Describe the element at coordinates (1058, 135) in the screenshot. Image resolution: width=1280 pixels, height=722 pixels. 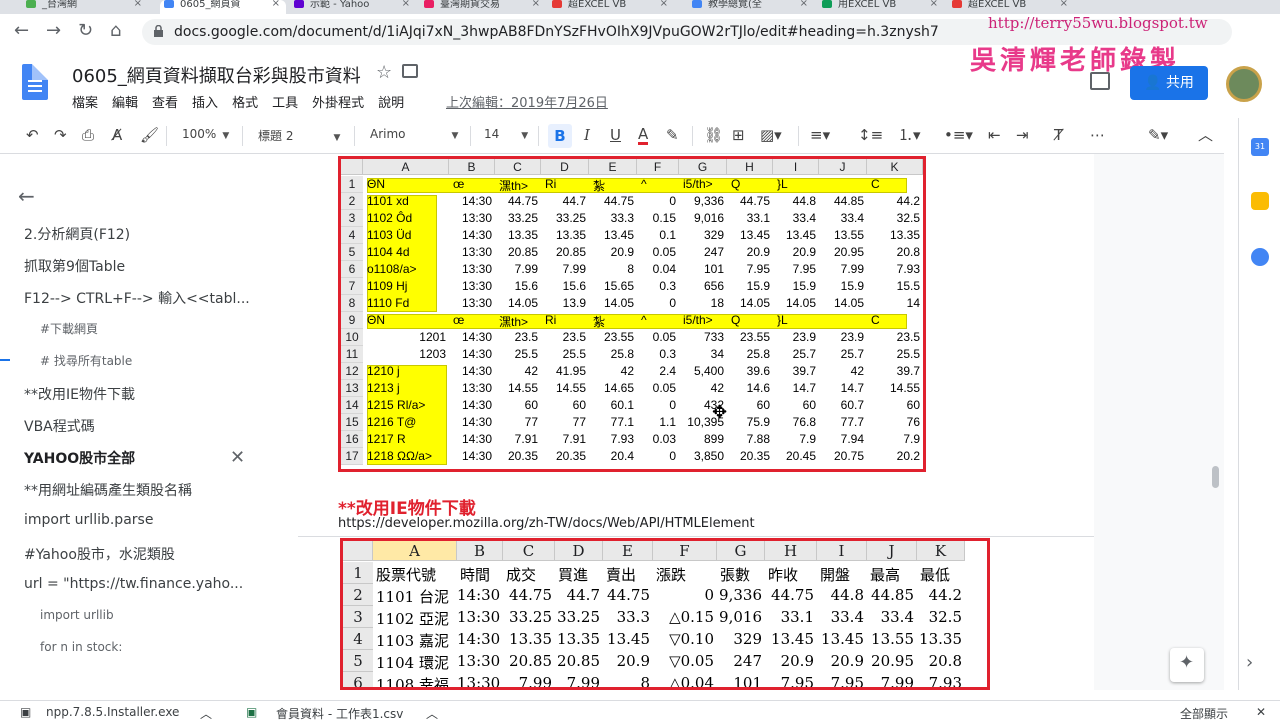
I see `clear-format-icon: Ⱦ` at that location.